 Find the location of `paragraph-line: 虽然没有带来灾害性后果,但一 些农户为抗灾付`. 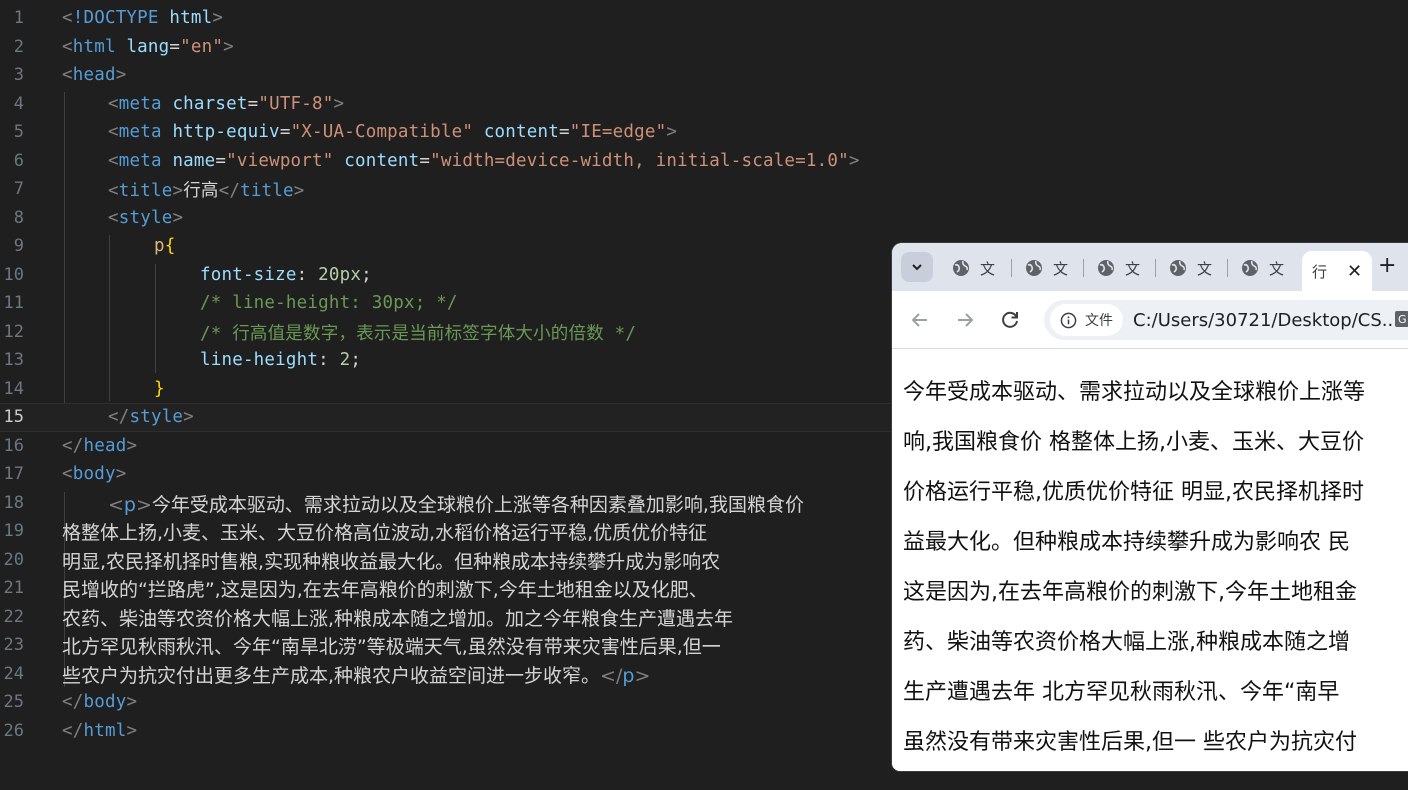

paragraph-line: 虽然没有带来灾害性后果,但一 些农户为抗灾付 is located at coordinates (1130, 742).